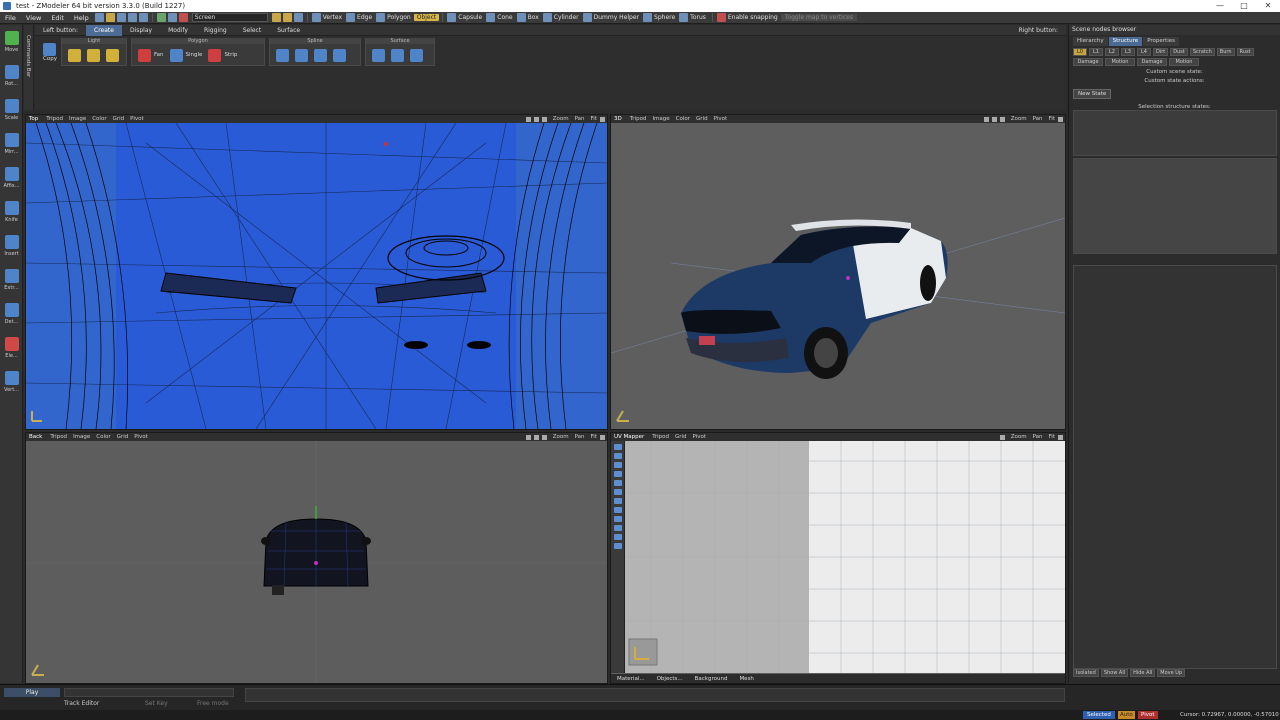  What do you see at coordinates (104, 30) in the screenshot?
I see `tab-create: Create` at bounding box center [104, 30].